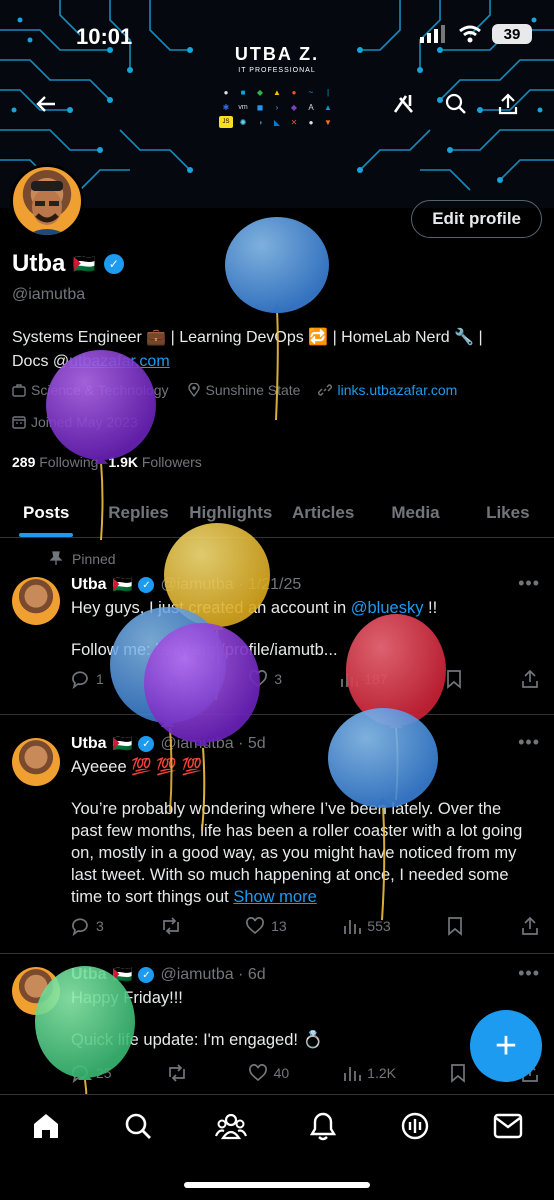 This screenshot has height=1200, width=554. I want to click on battery-indicator: 39, so click(512, 34).